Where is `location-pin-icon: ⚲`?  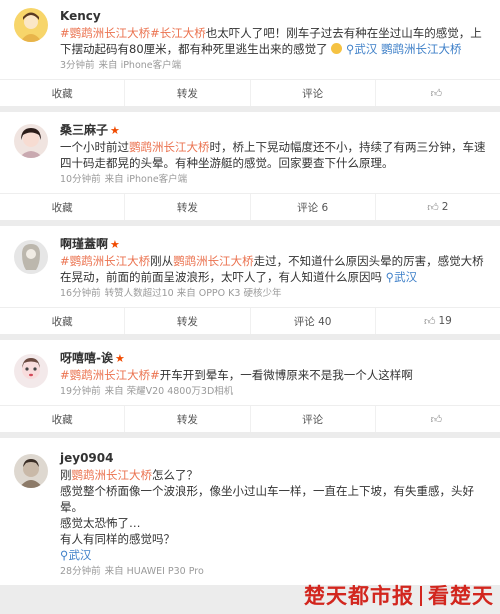
location-pin-icon: ⚲ is located at coordinates (390, 277).